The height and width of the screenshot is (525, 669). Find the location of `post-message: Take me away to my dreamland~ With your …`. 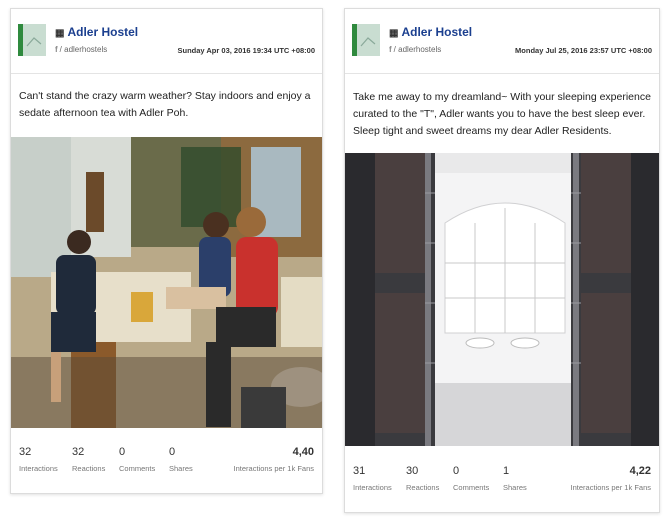

post-message: Take me away to my dreamland~ With your … is located at coordinates (502, 114).